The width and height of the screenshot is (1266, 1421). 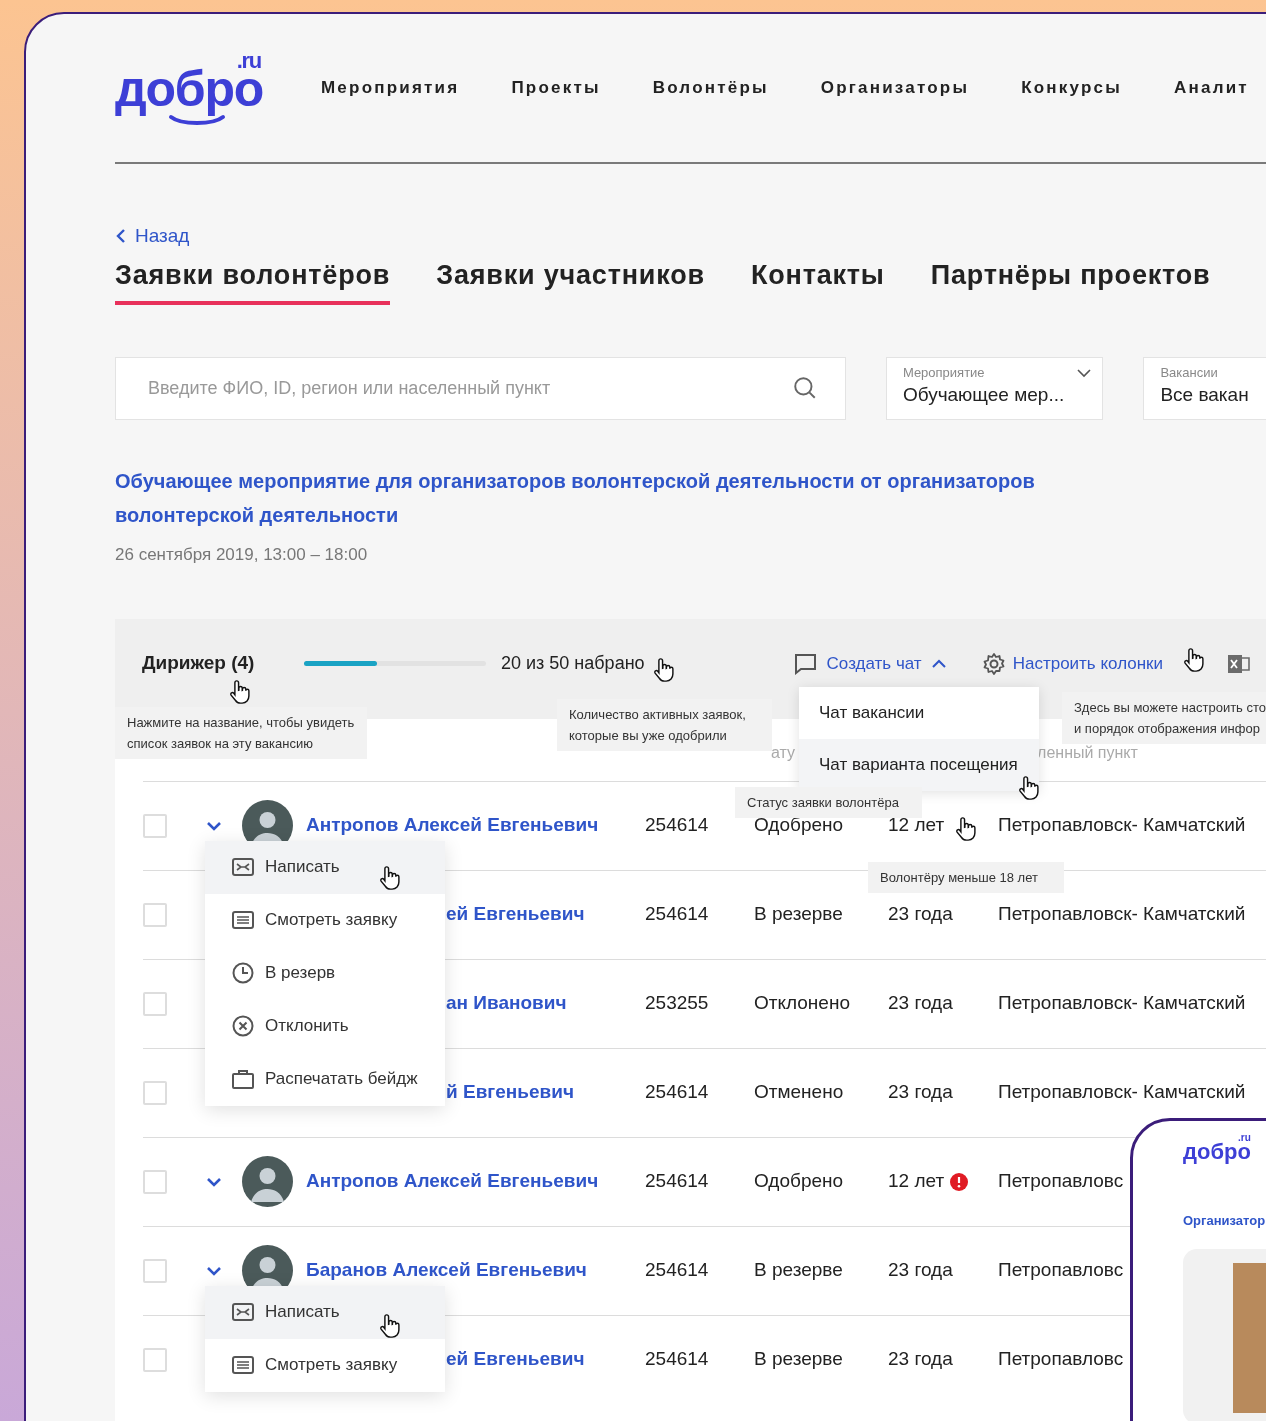 What do you see at coordinates (966, 877) in the screenshot?
I see `tooltip: Волонтёру меньше 18 лет` at bounding box center [966, 877].